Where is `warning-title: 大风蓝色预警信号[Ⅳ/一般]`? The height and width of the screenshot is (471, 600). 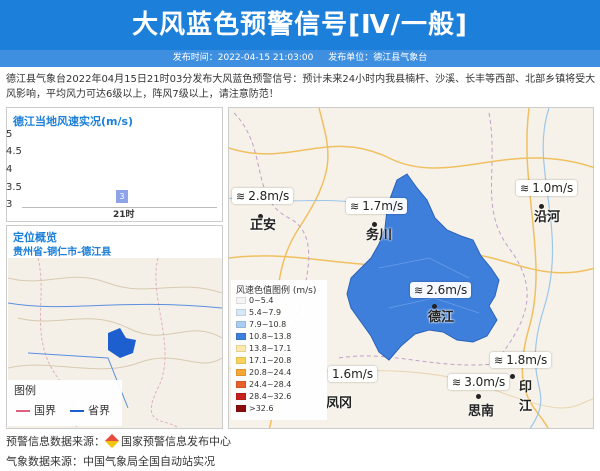 warning-title: 大风蓝色预警信号[Ⅳ/一般] is located at coordinates (300, 25).